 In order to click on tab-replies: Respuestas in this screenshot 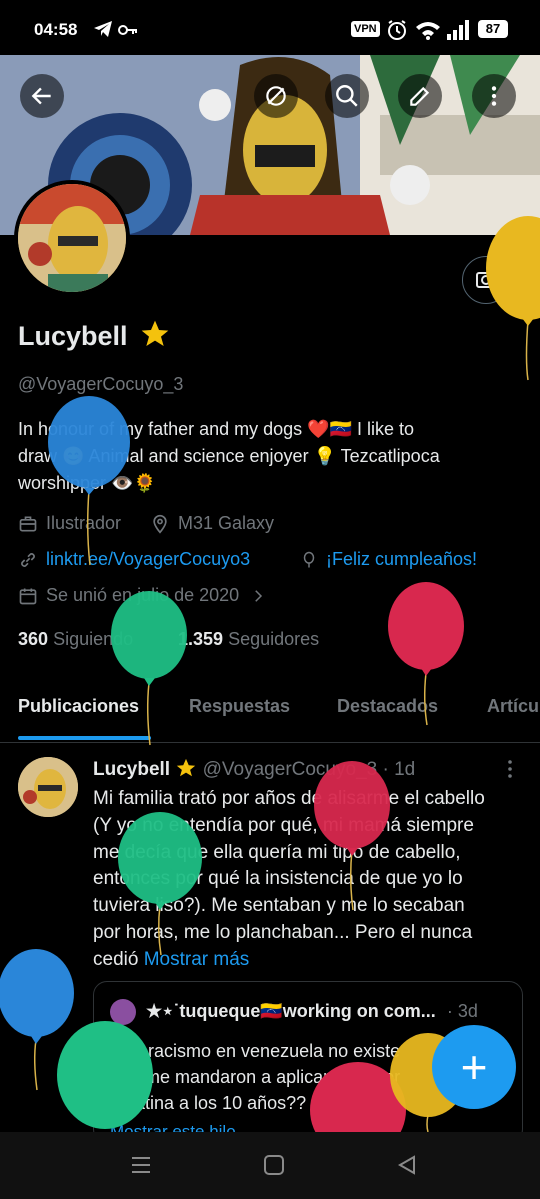, I will do `click(239, 706)`.